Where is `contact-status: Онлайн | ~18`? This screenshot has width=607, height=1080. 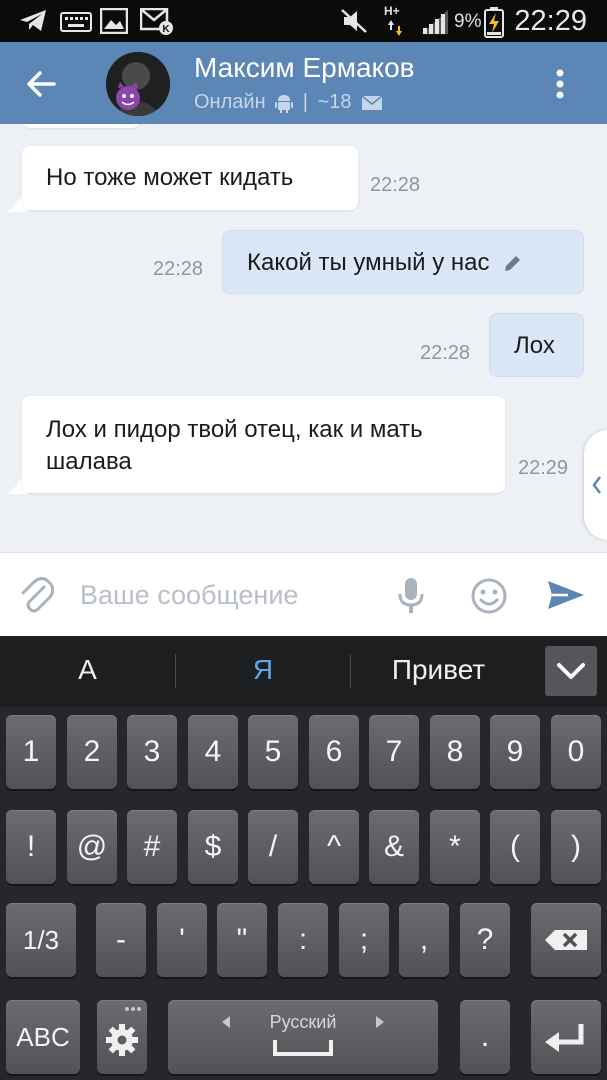 contact-status: Онлайн | ~18 is located at coordinates (288, 102).